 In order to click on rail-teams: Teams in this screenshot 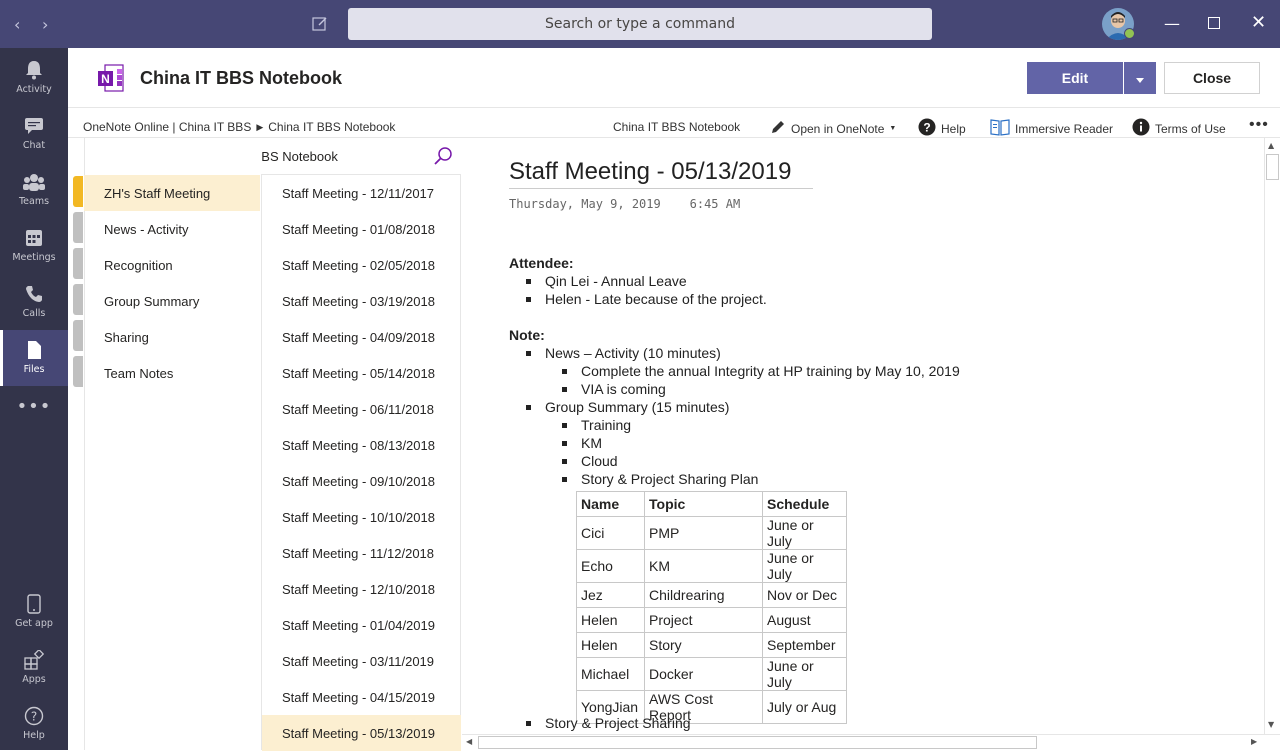, I will do `click(34, 190)`.